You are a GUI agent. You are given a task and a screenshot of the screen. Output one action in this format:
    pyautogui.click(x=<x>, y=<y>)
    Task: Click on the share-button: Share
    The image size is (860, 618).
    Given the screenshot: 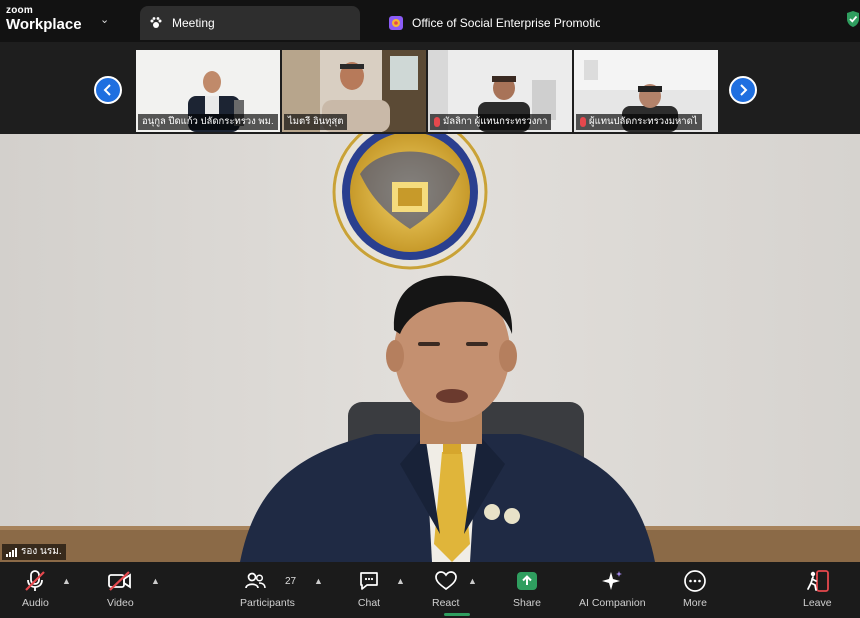 What is the action you would take?
    pyautogui.click(x=527, y=588)
    